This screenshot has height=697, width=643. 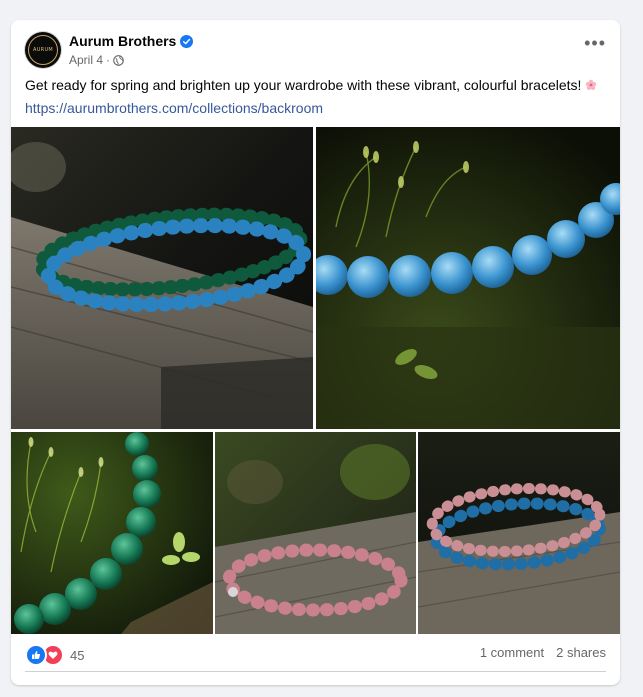 I want to click on avatar-logo-ring: AURUM, so click(x=43, y=50).